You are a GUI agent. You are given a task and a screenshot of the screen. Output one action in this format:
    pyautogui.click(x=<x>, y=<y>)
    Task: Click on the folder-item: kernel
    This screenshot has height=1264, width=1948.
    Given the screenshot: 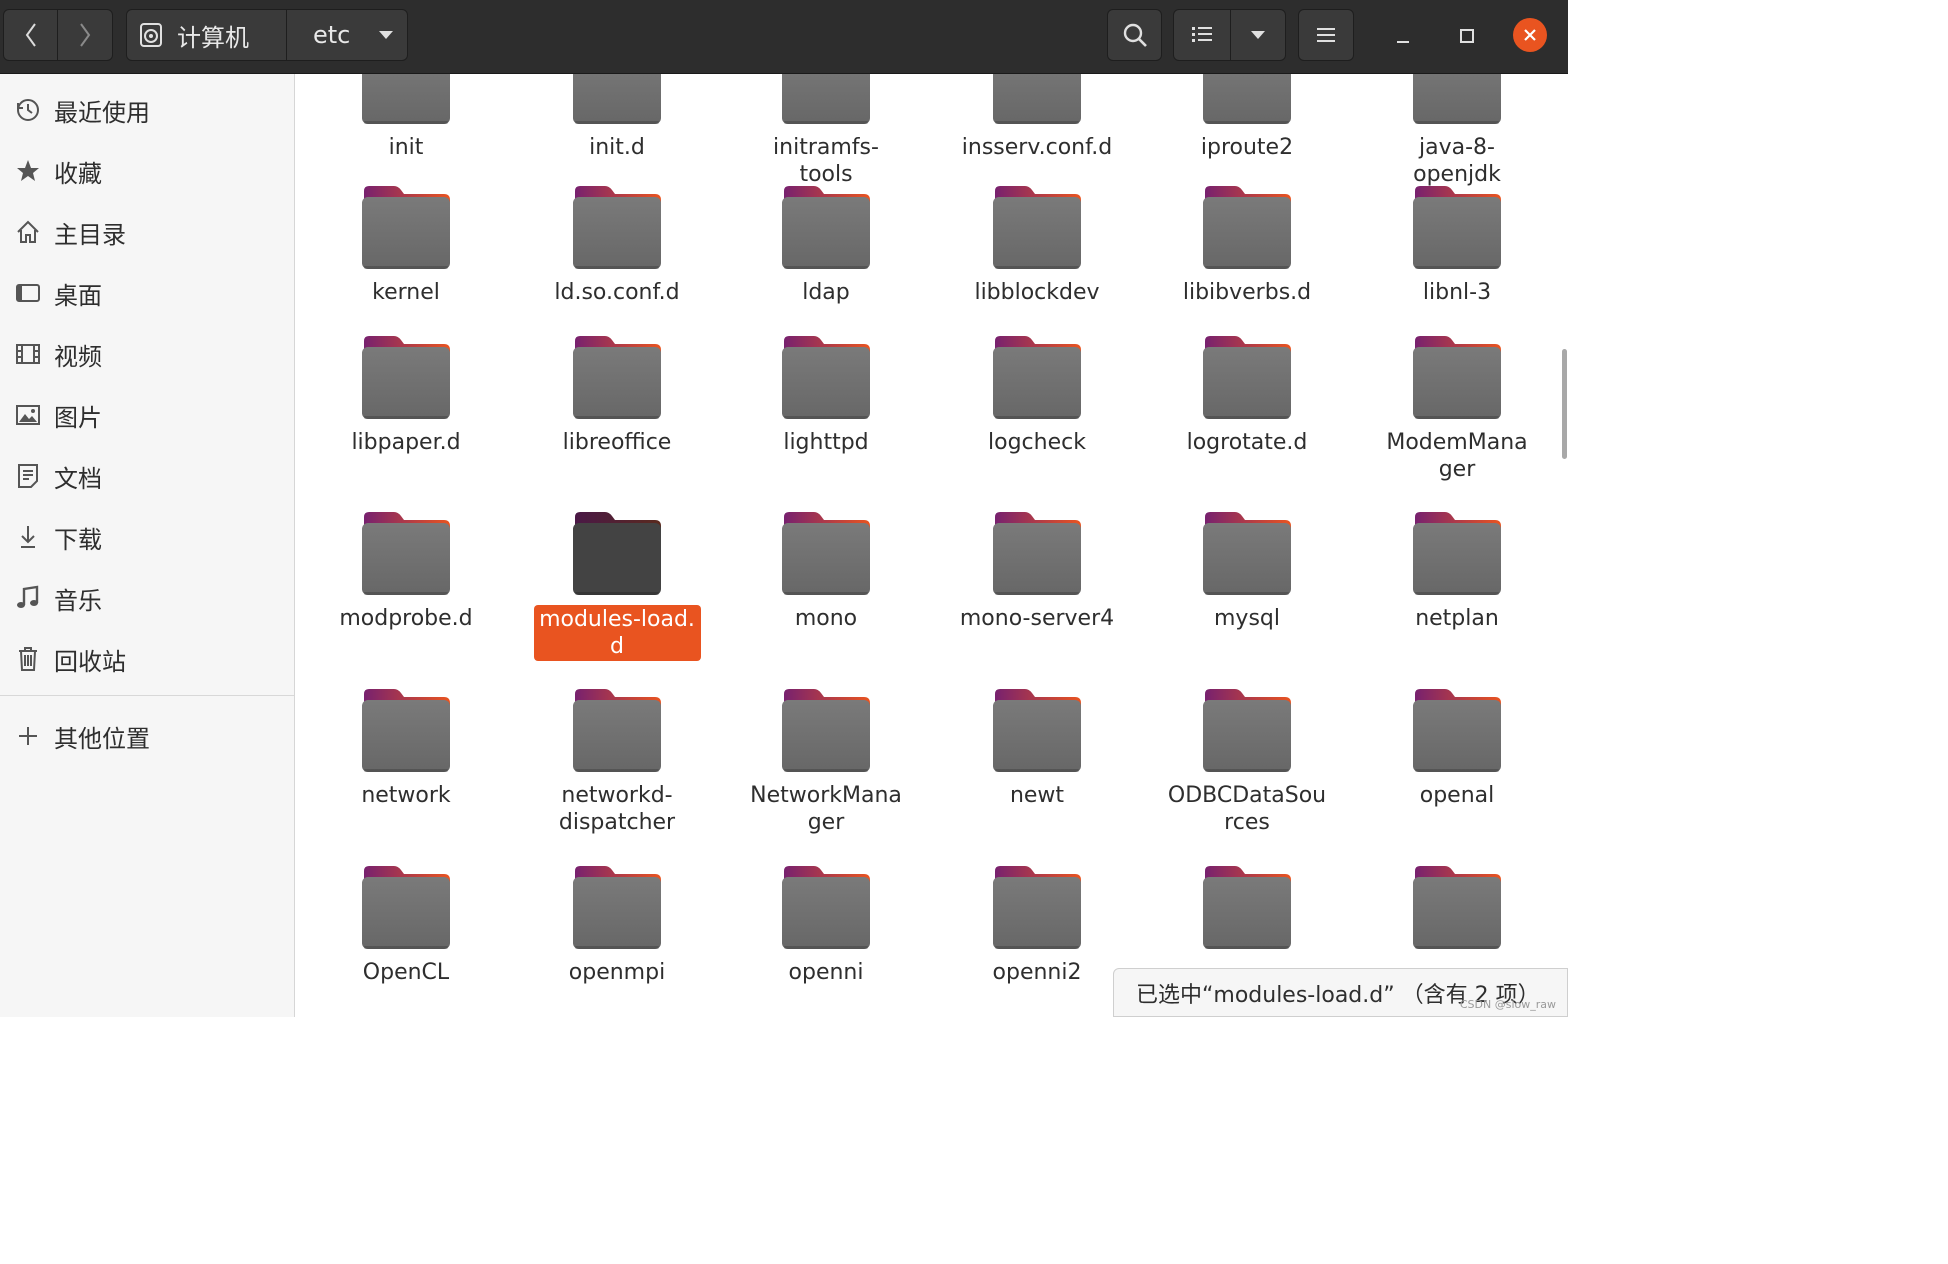 What is the action you would take?
    pyautogui.click(x=406, y=245)
    